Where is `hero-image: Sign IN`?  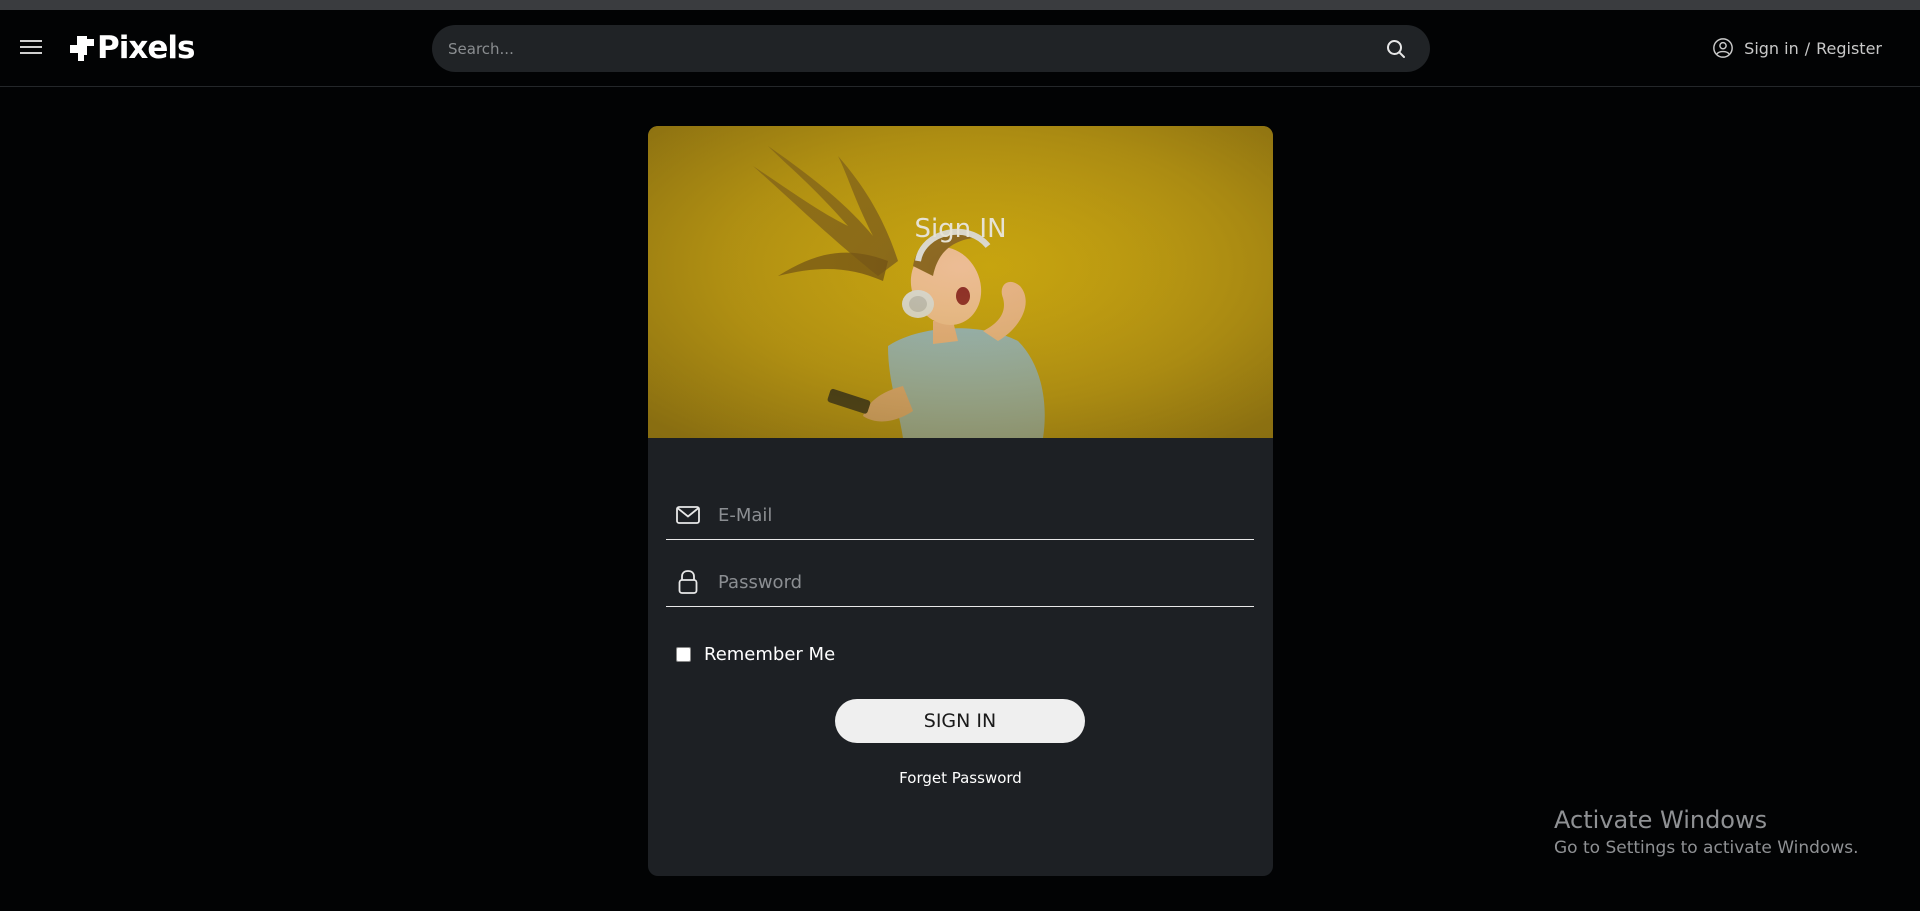 hero-image: Sign IN is located at coordinates (960, 282).